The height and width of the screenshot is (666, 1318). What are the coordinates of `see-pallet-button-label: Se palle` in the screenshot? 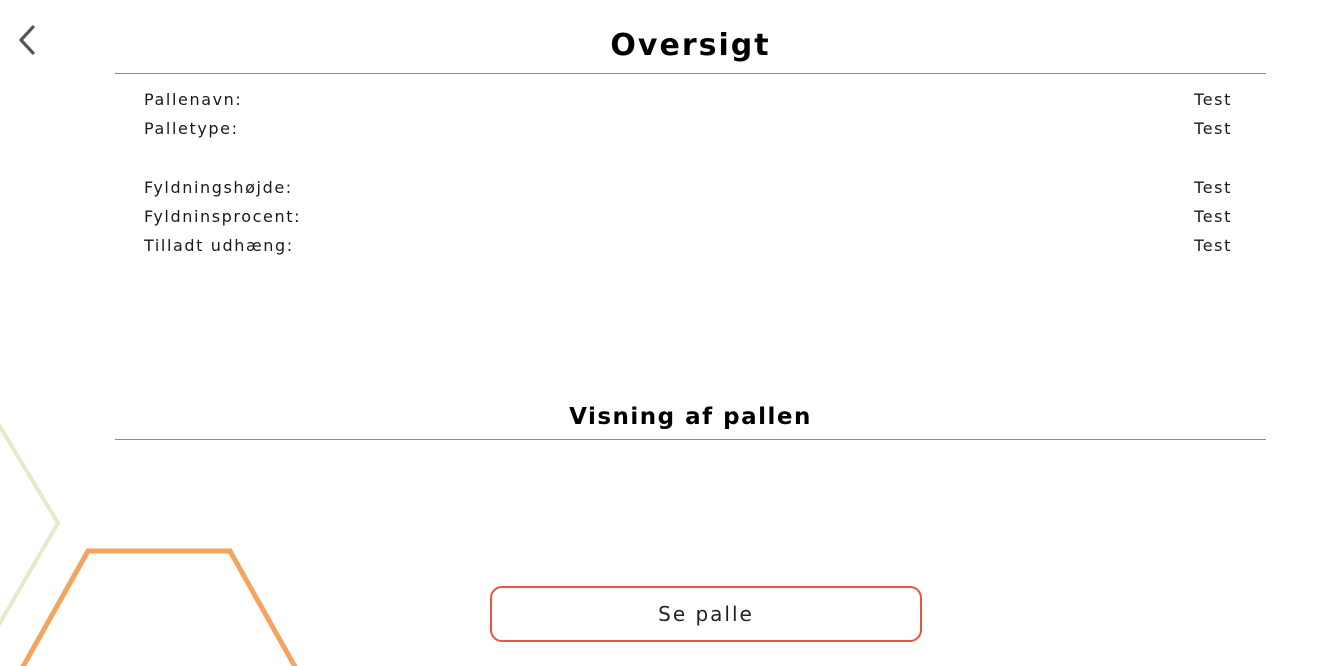 It's located at (706, 614).